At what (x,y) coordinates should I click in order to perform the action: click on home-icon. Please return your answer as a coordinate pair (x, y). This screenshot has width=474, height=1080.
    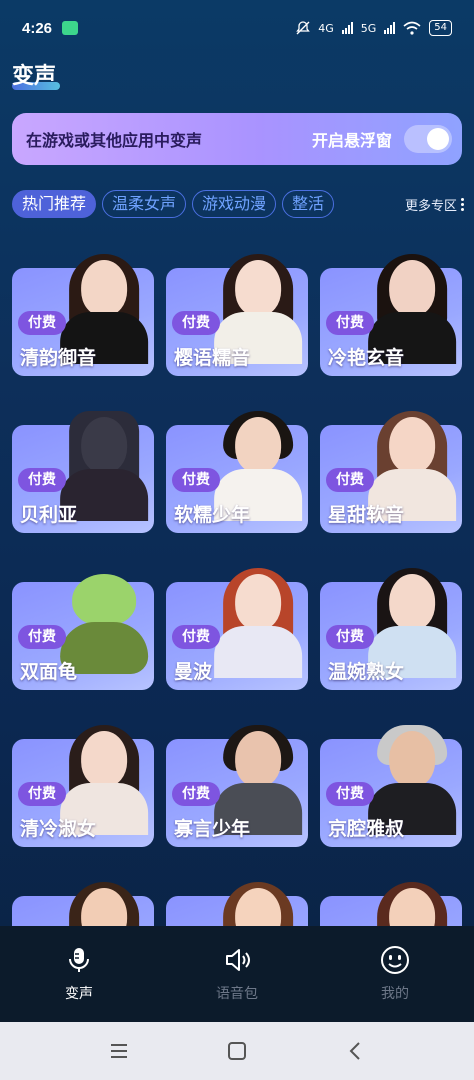
    Looking at the image, I should click on (237, 1051).